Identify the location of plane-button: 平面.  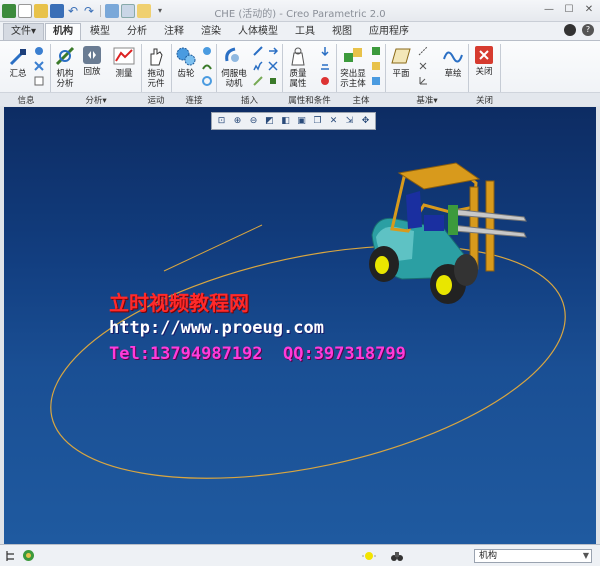
(401, 62).